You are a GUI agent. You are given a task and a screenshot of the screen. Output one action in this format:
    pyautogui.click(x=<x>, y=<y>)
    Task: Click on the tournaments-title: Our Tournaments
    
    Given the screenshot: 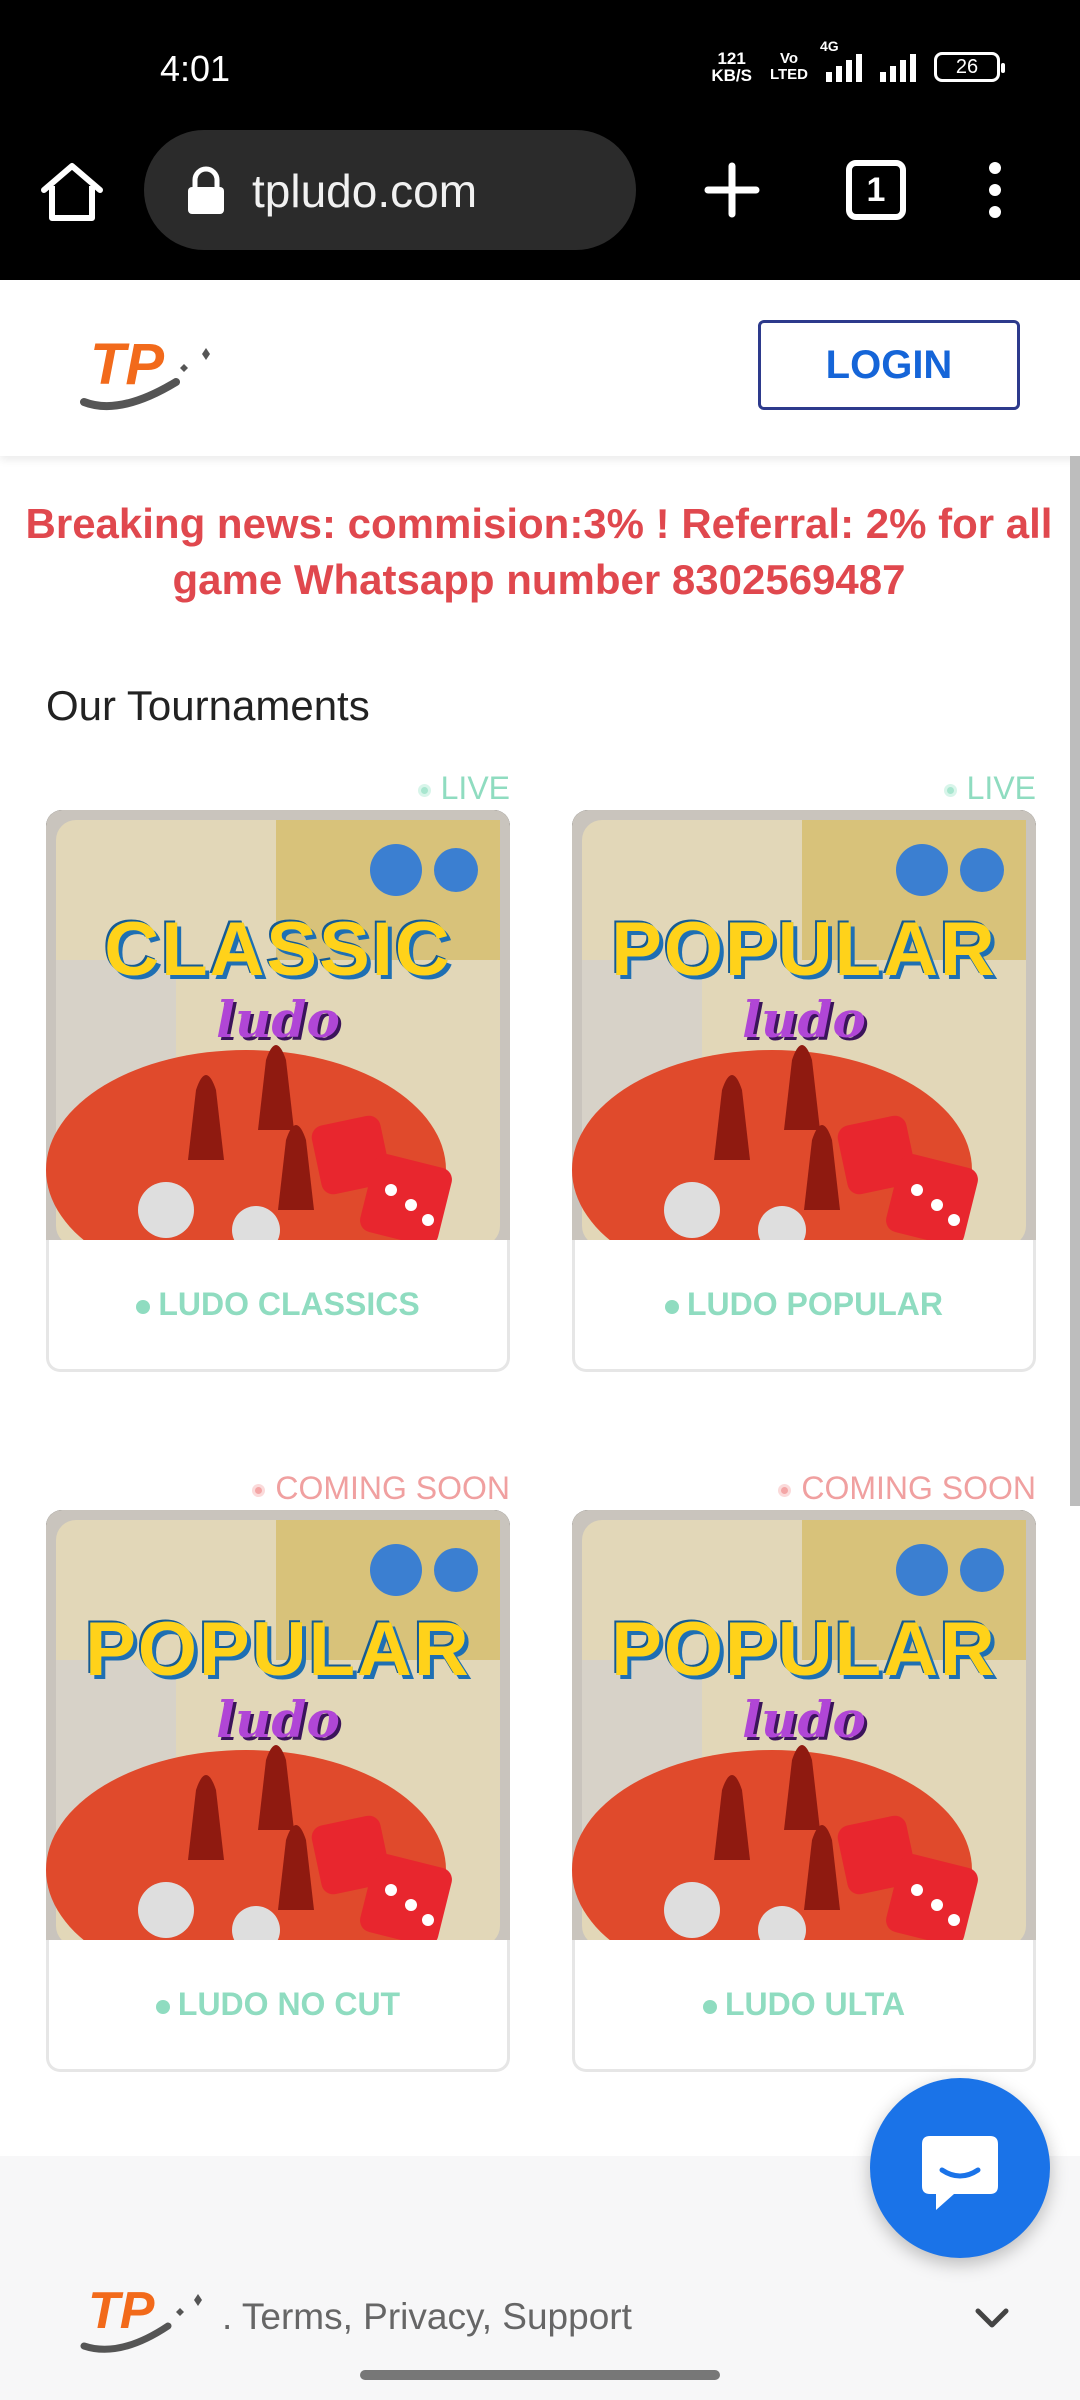 What is the action you would take?
    pyautogui.click(x=208, y=705)
    